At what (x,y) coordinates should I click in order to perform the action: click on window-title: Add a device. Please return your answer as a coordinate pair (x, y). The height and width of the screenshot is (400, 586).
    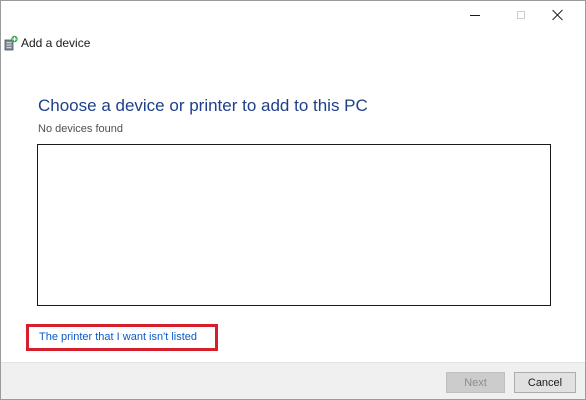
    Looking at the image, I should click on (56, 43).